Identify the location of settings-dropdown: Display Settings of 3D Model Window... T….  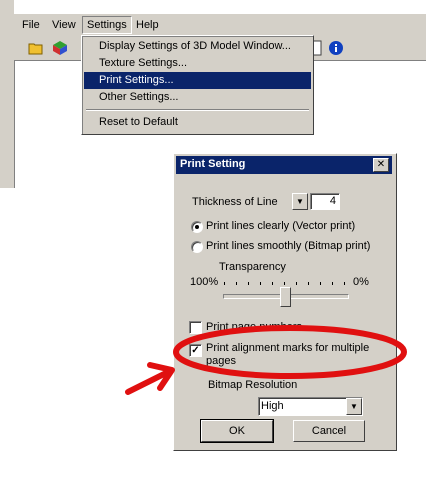
(197, 85).